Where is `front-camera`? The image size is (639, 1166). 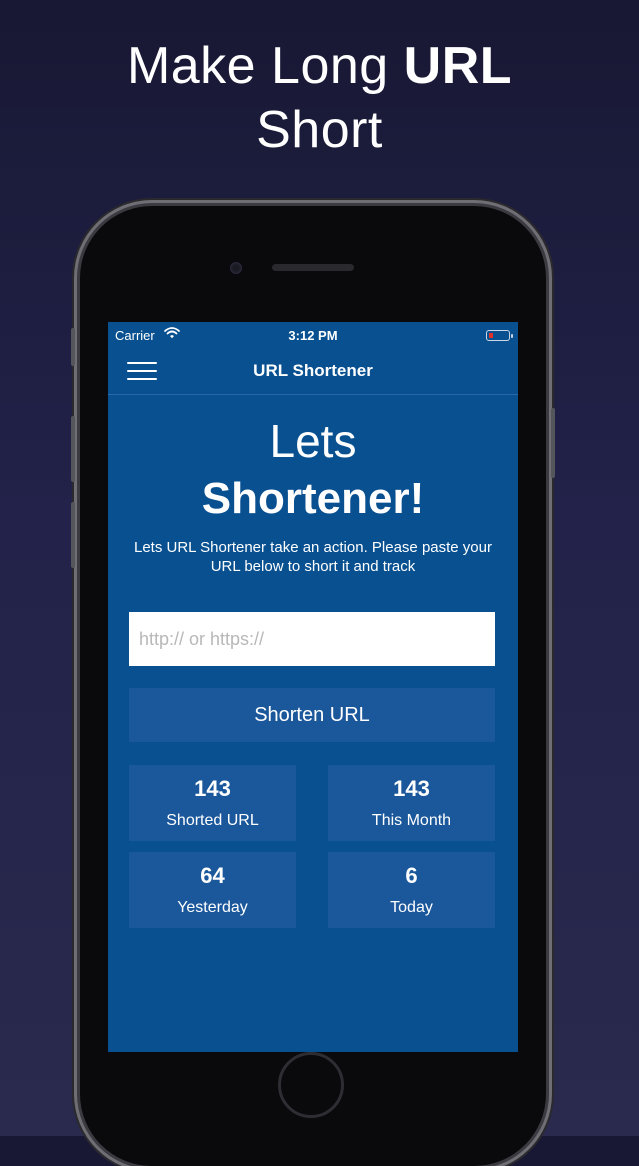 front-camera is located at coordinates (236, 268).